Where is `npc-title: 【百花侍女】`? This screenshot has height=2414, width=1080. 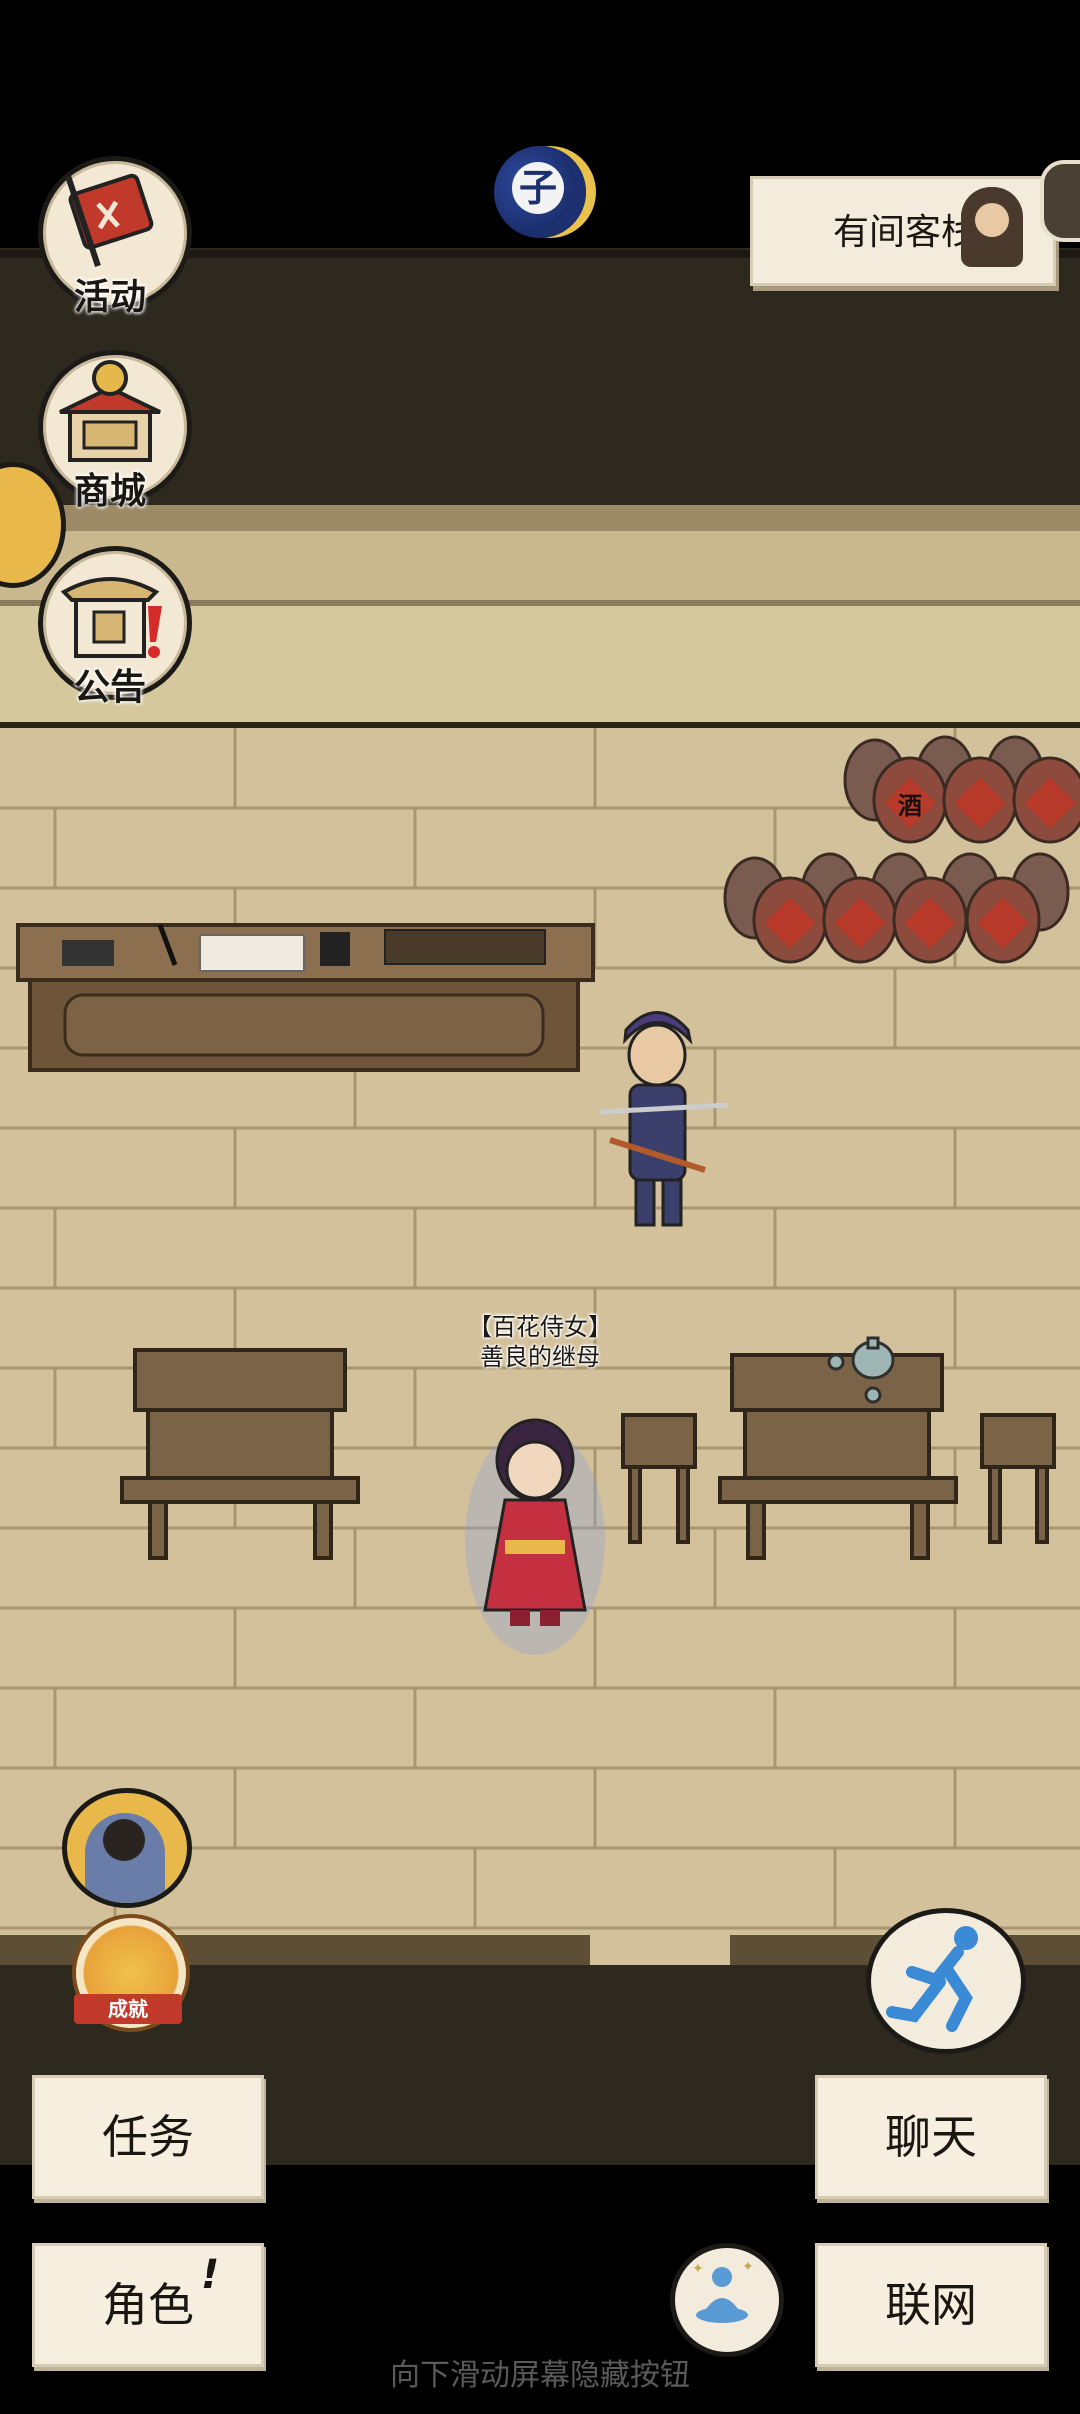 npc-title: 【百花侍女】 is located at coordinates (540, 1327).